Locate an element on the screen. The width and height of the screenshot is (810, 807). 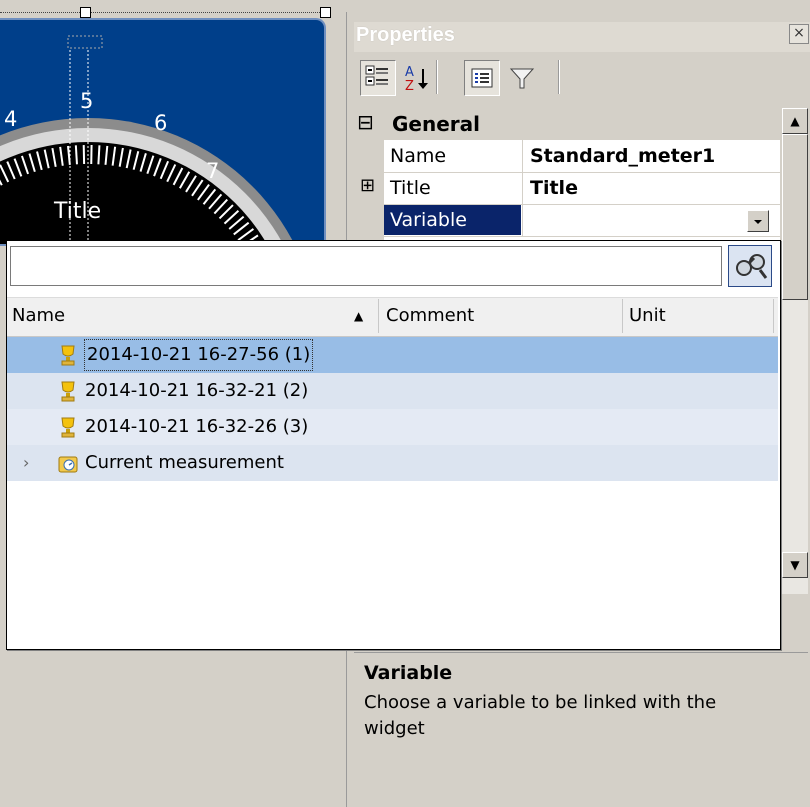
help-title: Variable is located at coordinates (408, 673).